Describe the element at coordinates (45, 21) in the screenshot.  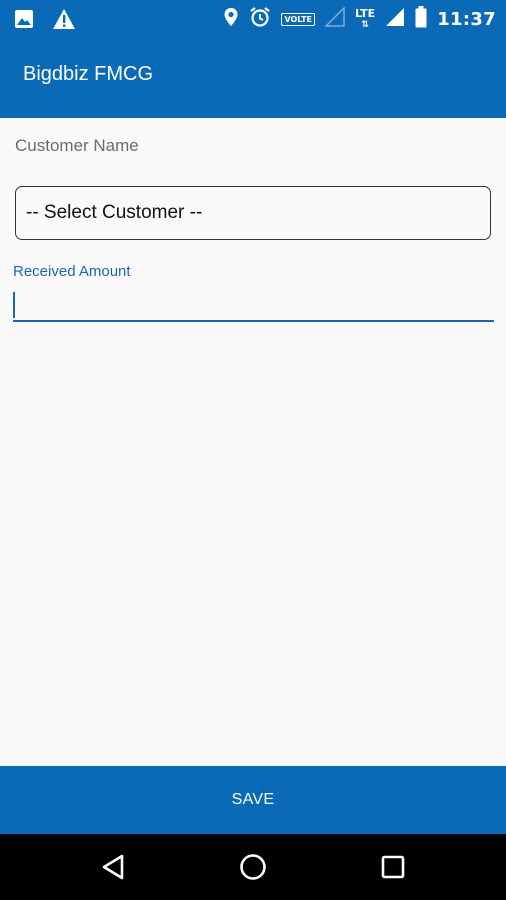
I see `status-bar-notifications` at that location.